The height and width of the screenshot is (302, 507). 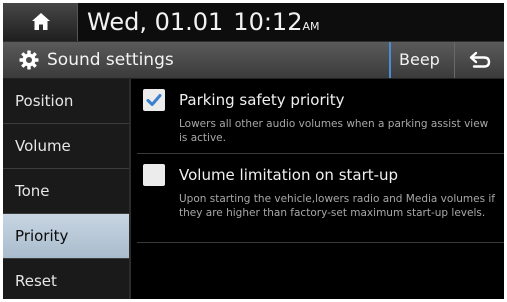 I want to click on status-bar: Wed, 01.01 10:12AM, so click(x=253, y=22).